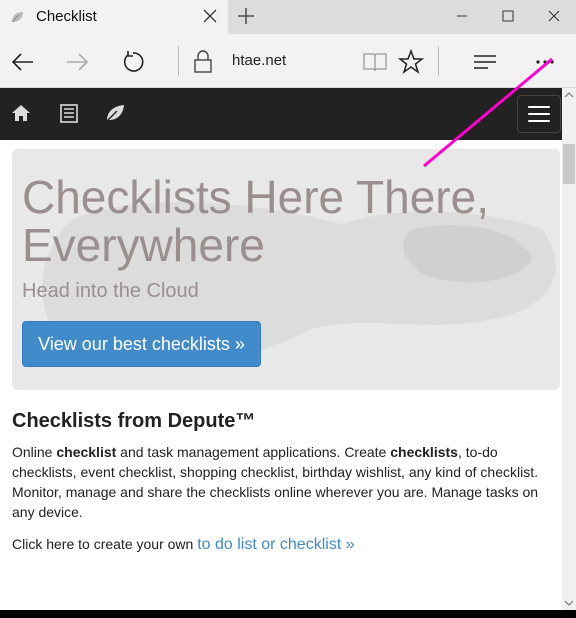 This screenshot has width=576, height=618. I want to click on section-heading: Checklists from Depute™, so click(134, 421).